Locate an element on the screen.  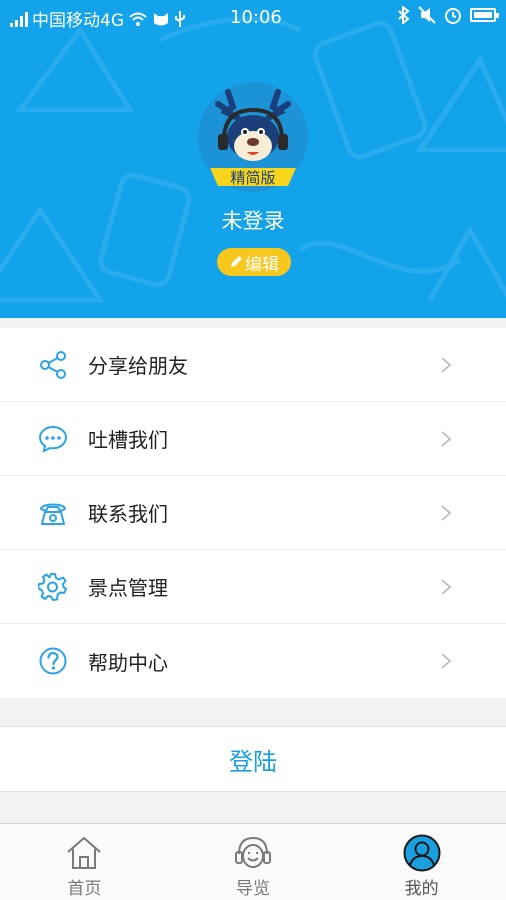
menu-item-scenic-management: 景点管理 is located at coordinates (253, 587).